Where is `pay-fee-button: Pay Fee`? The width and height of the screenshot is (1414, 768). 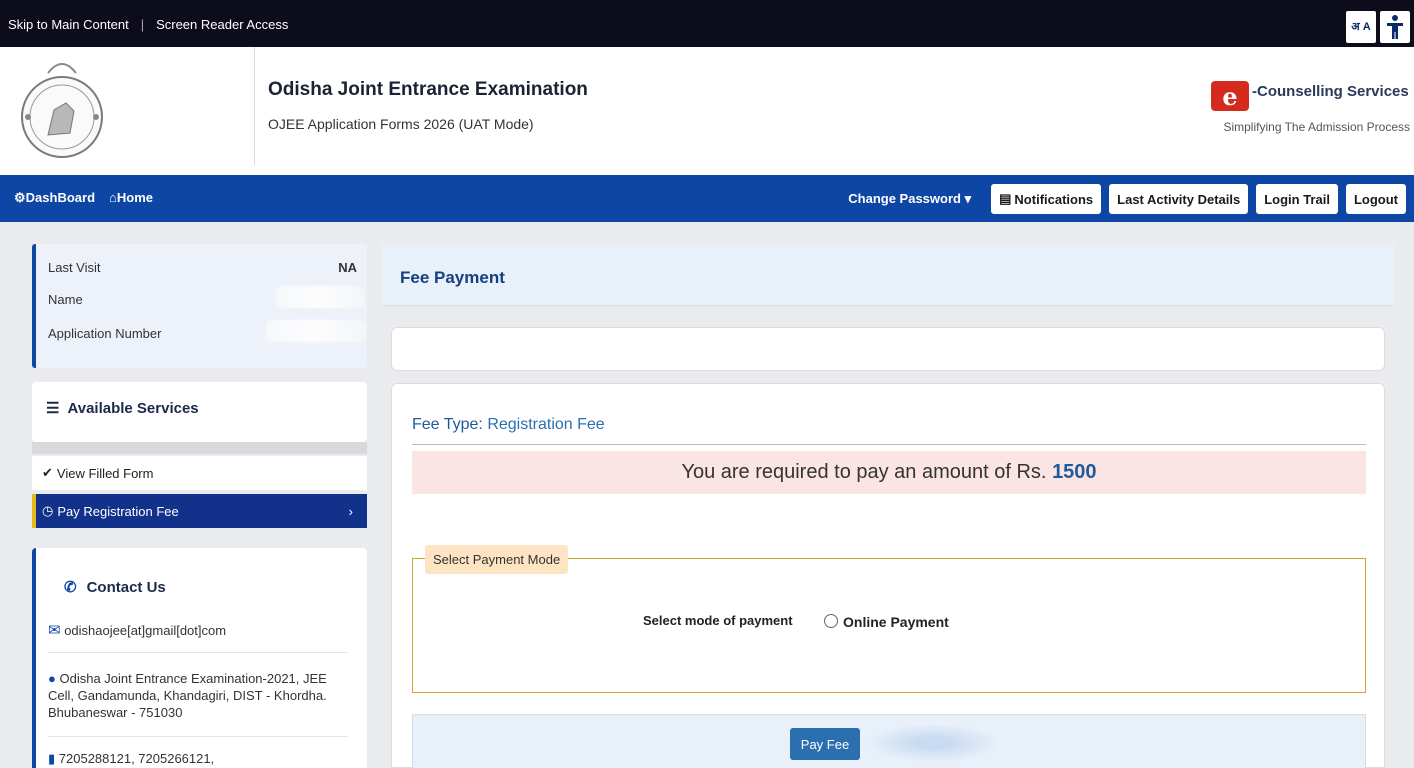 pay-fee-button: Pay Fee is located at coordinates (825, 744).